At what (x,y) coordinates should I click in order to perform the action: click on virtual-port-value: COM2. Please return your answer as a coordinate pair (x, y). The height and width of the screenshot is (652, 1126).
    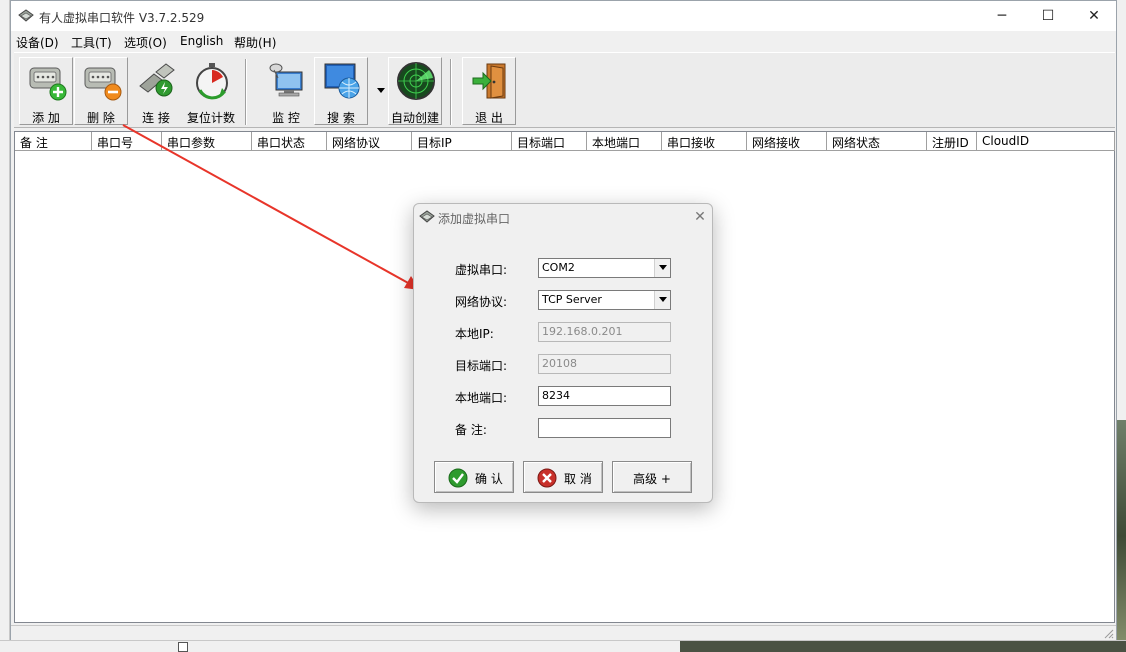
    Looking at the image, I should click on (558, 267).